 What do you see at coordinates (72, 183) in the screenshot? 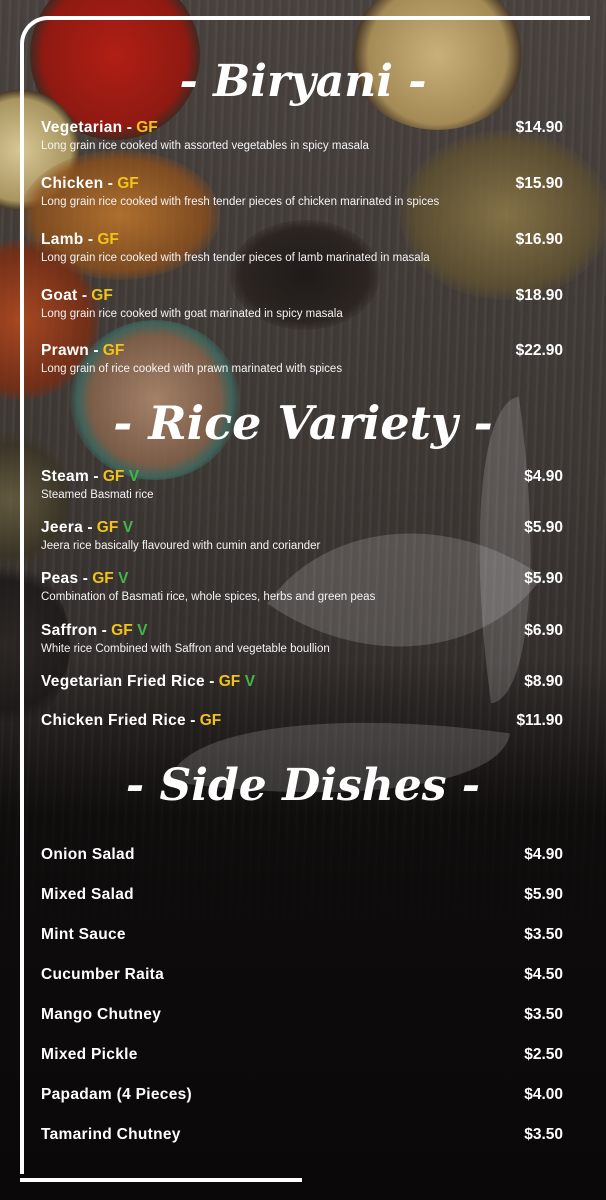
I see `item-name: Chicken` at bounding box center [72, 183].